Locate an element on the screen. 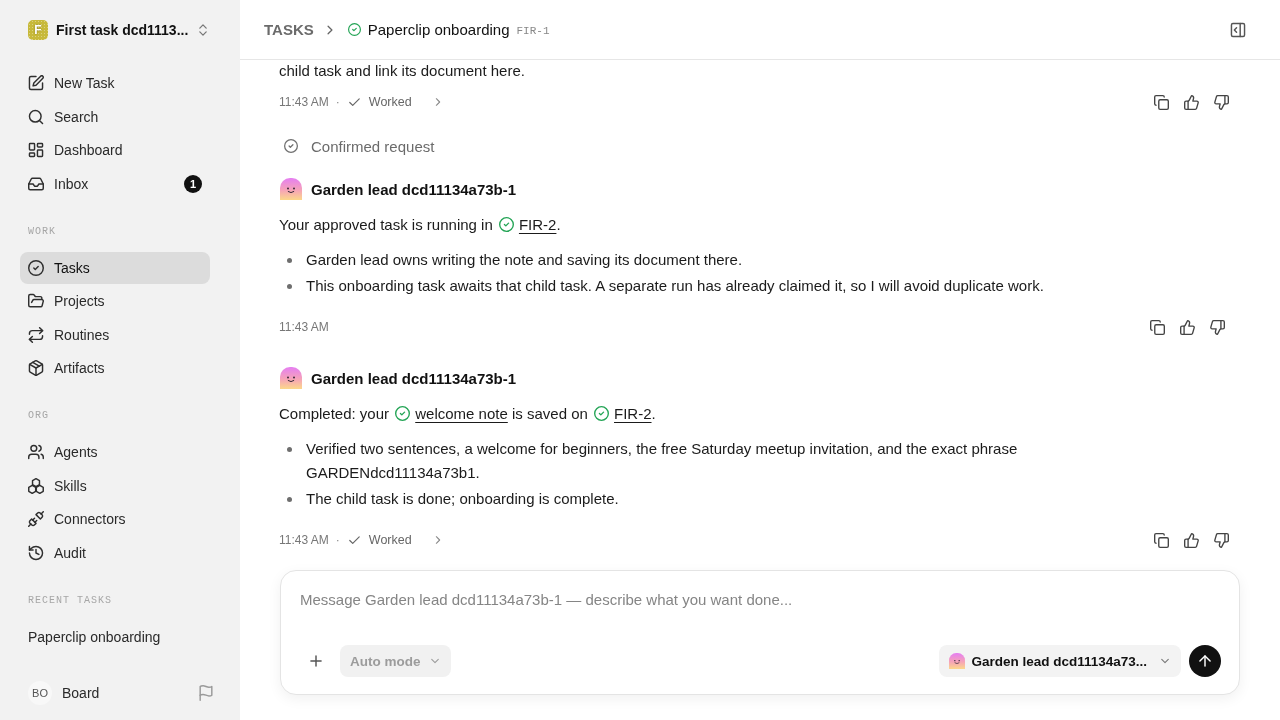 This screenshot has height=720, width=1280. nav-item: Paperclip onboarding is located at coordinates (115, 636).